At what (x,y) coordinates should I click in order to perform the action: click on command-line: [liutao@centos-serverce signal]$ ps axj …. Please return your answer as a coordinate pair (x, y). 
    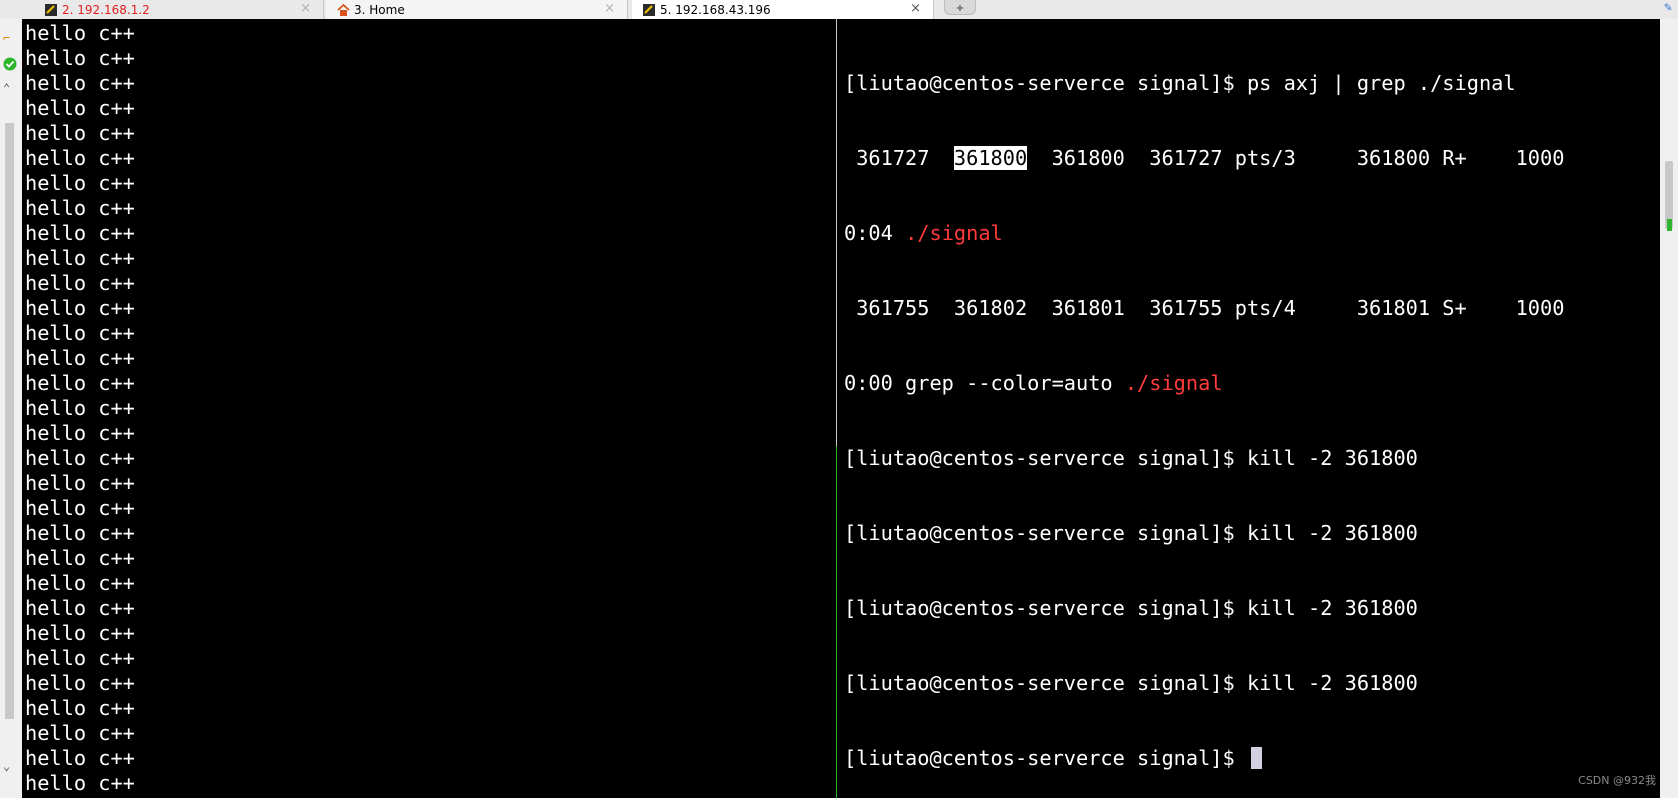
    Looking at the image, I should click on (1180, 83).